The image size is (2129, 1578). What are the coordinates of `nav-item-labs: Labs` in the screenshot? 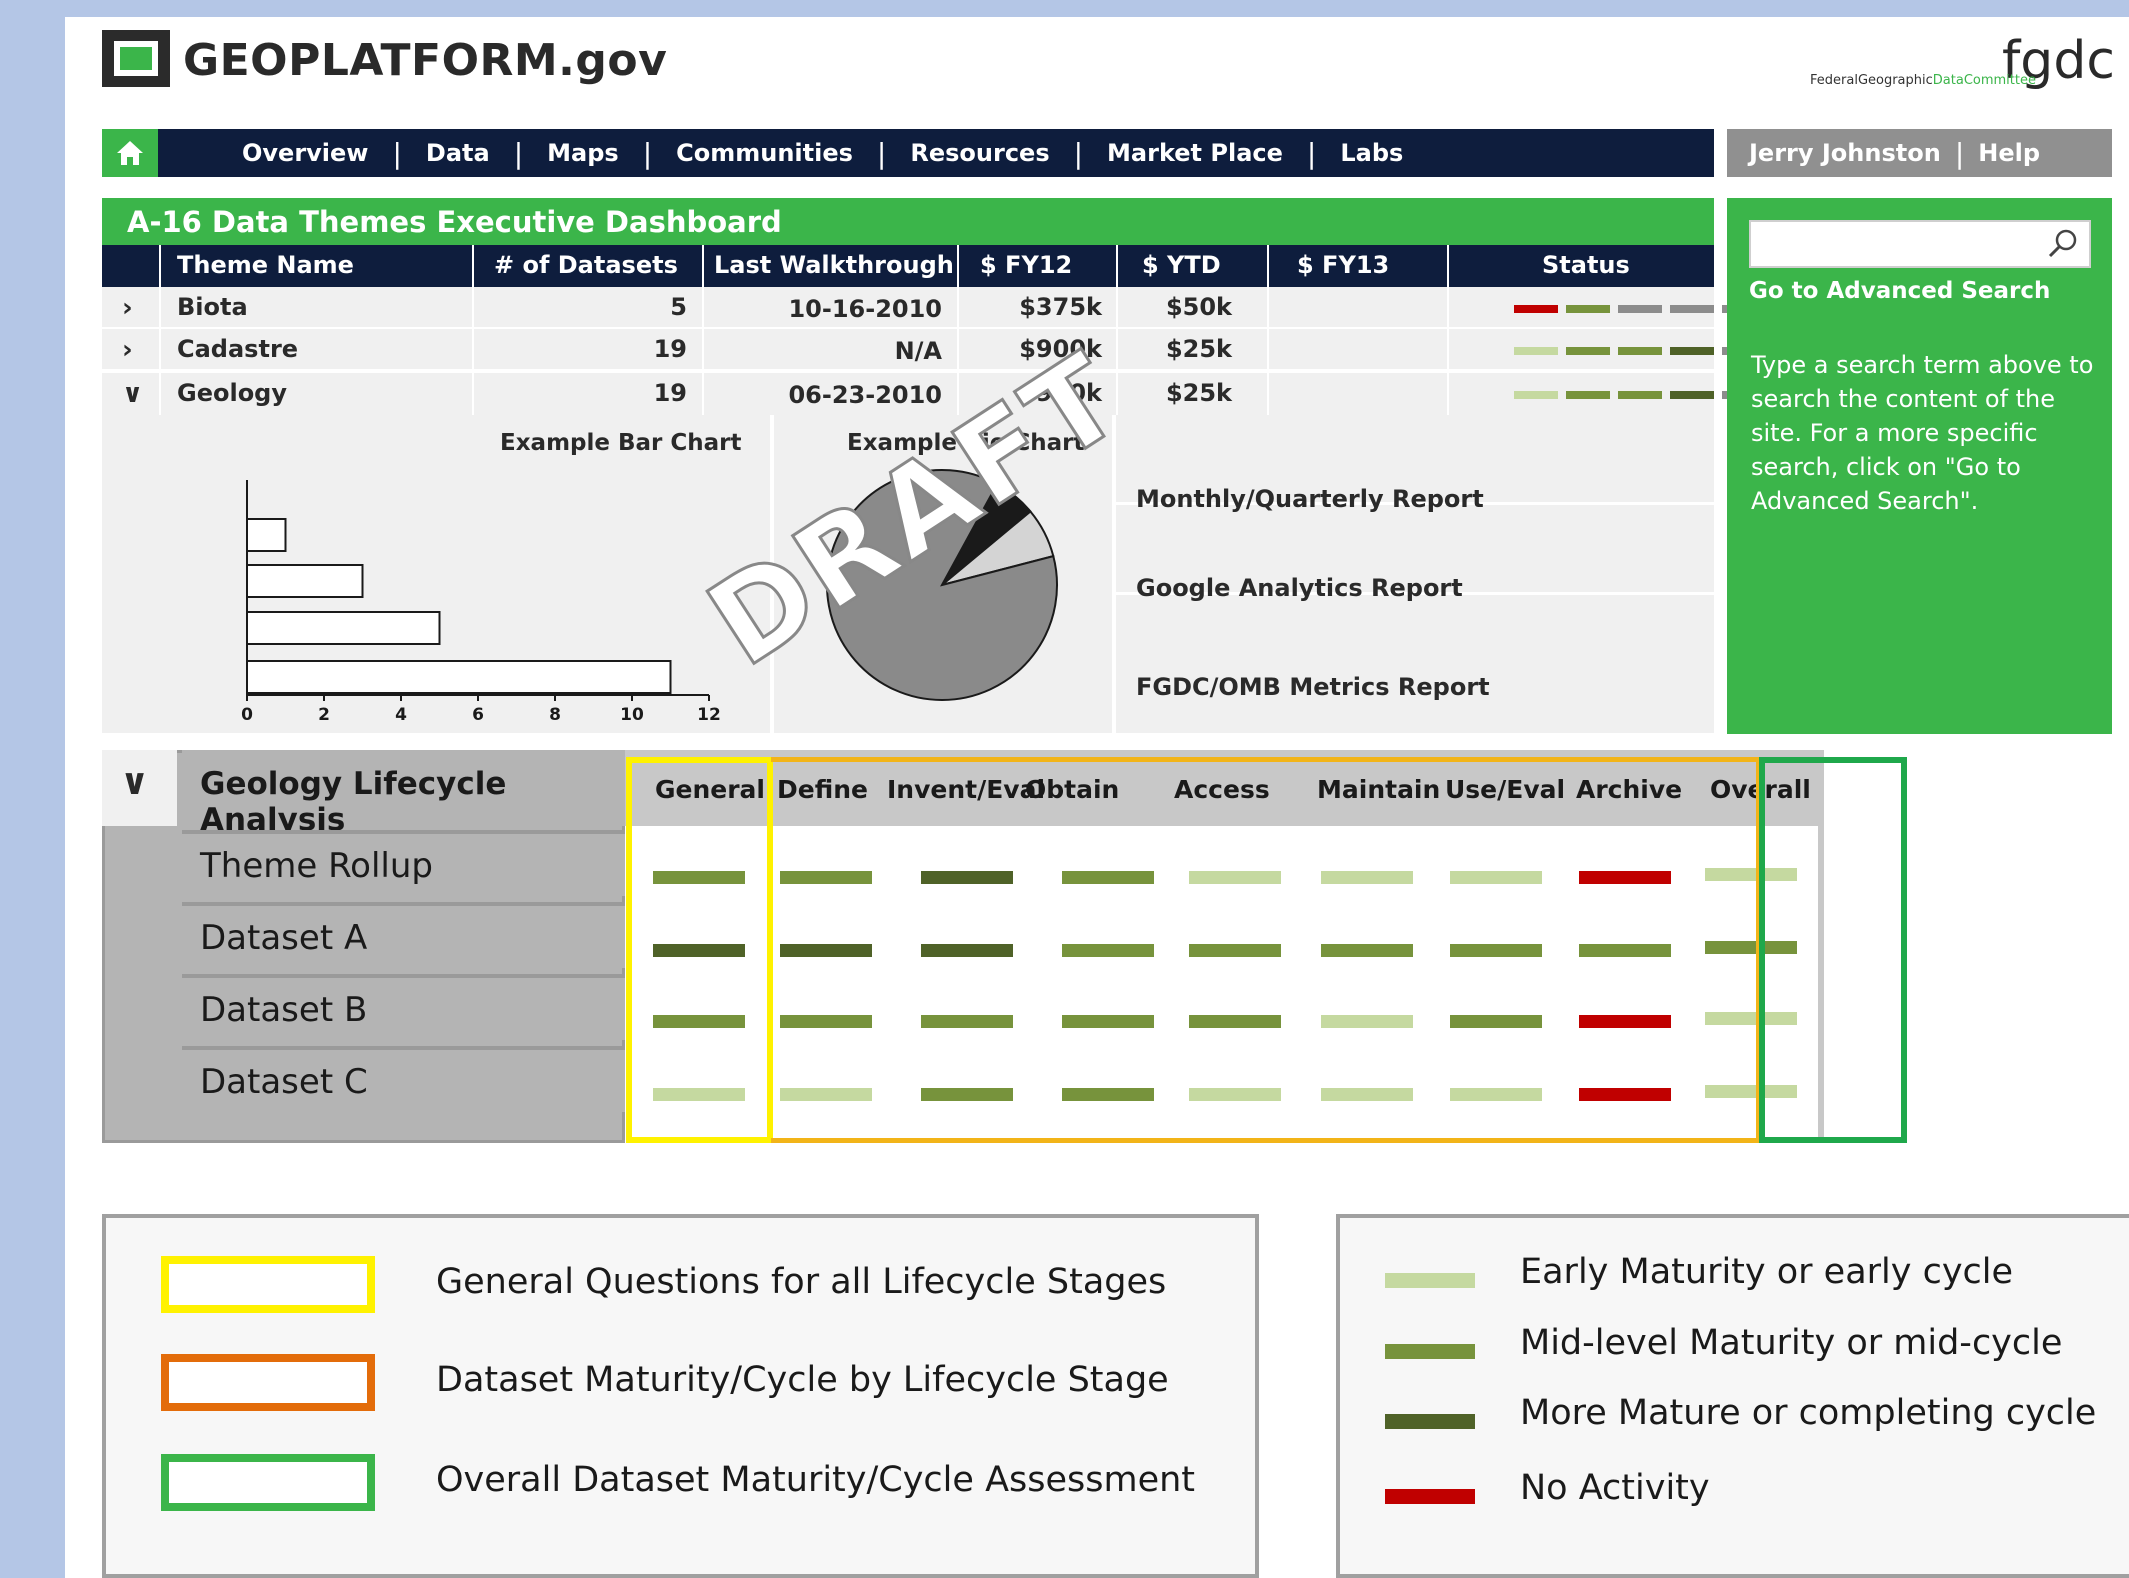 It's located at (1371, 153).